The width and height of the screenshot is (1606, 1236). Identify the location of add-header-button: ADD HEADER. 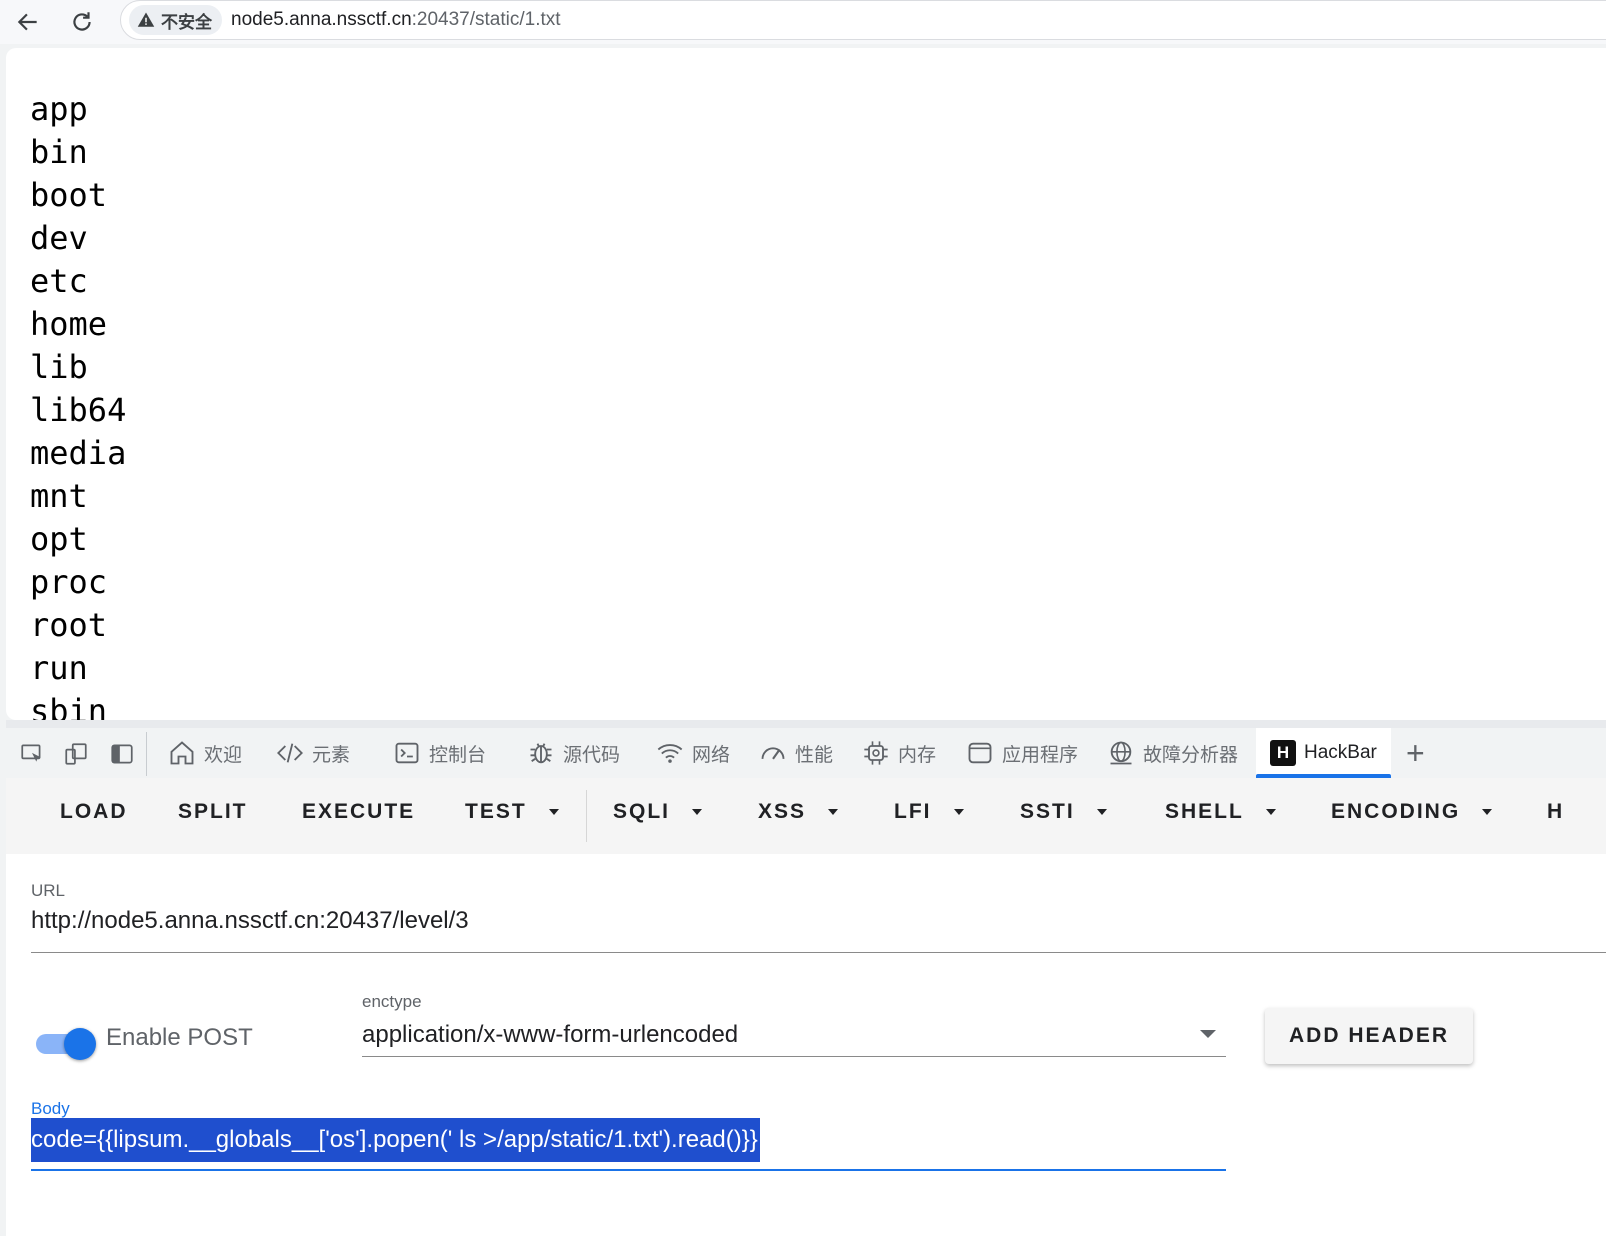
(1369, 1036).